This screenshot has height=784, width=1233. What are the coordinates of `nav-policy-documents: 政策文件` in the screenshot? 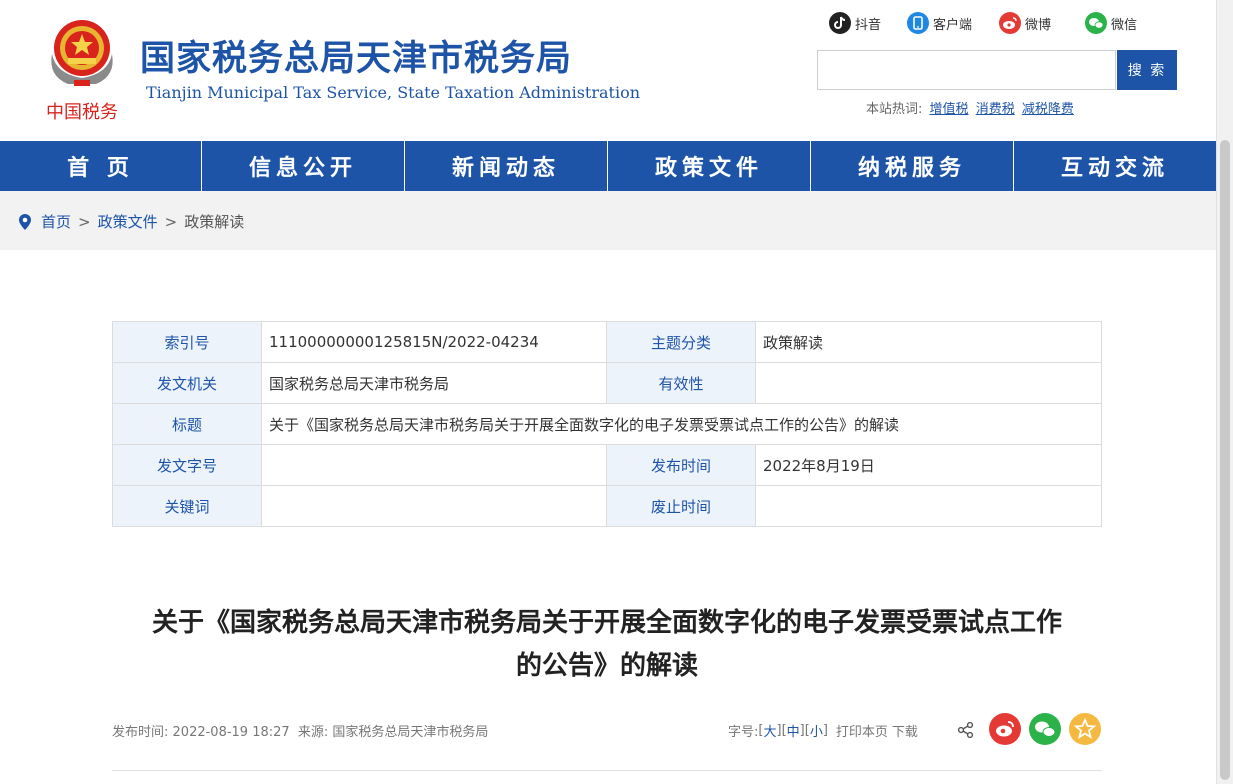 It's located at (709, 166).